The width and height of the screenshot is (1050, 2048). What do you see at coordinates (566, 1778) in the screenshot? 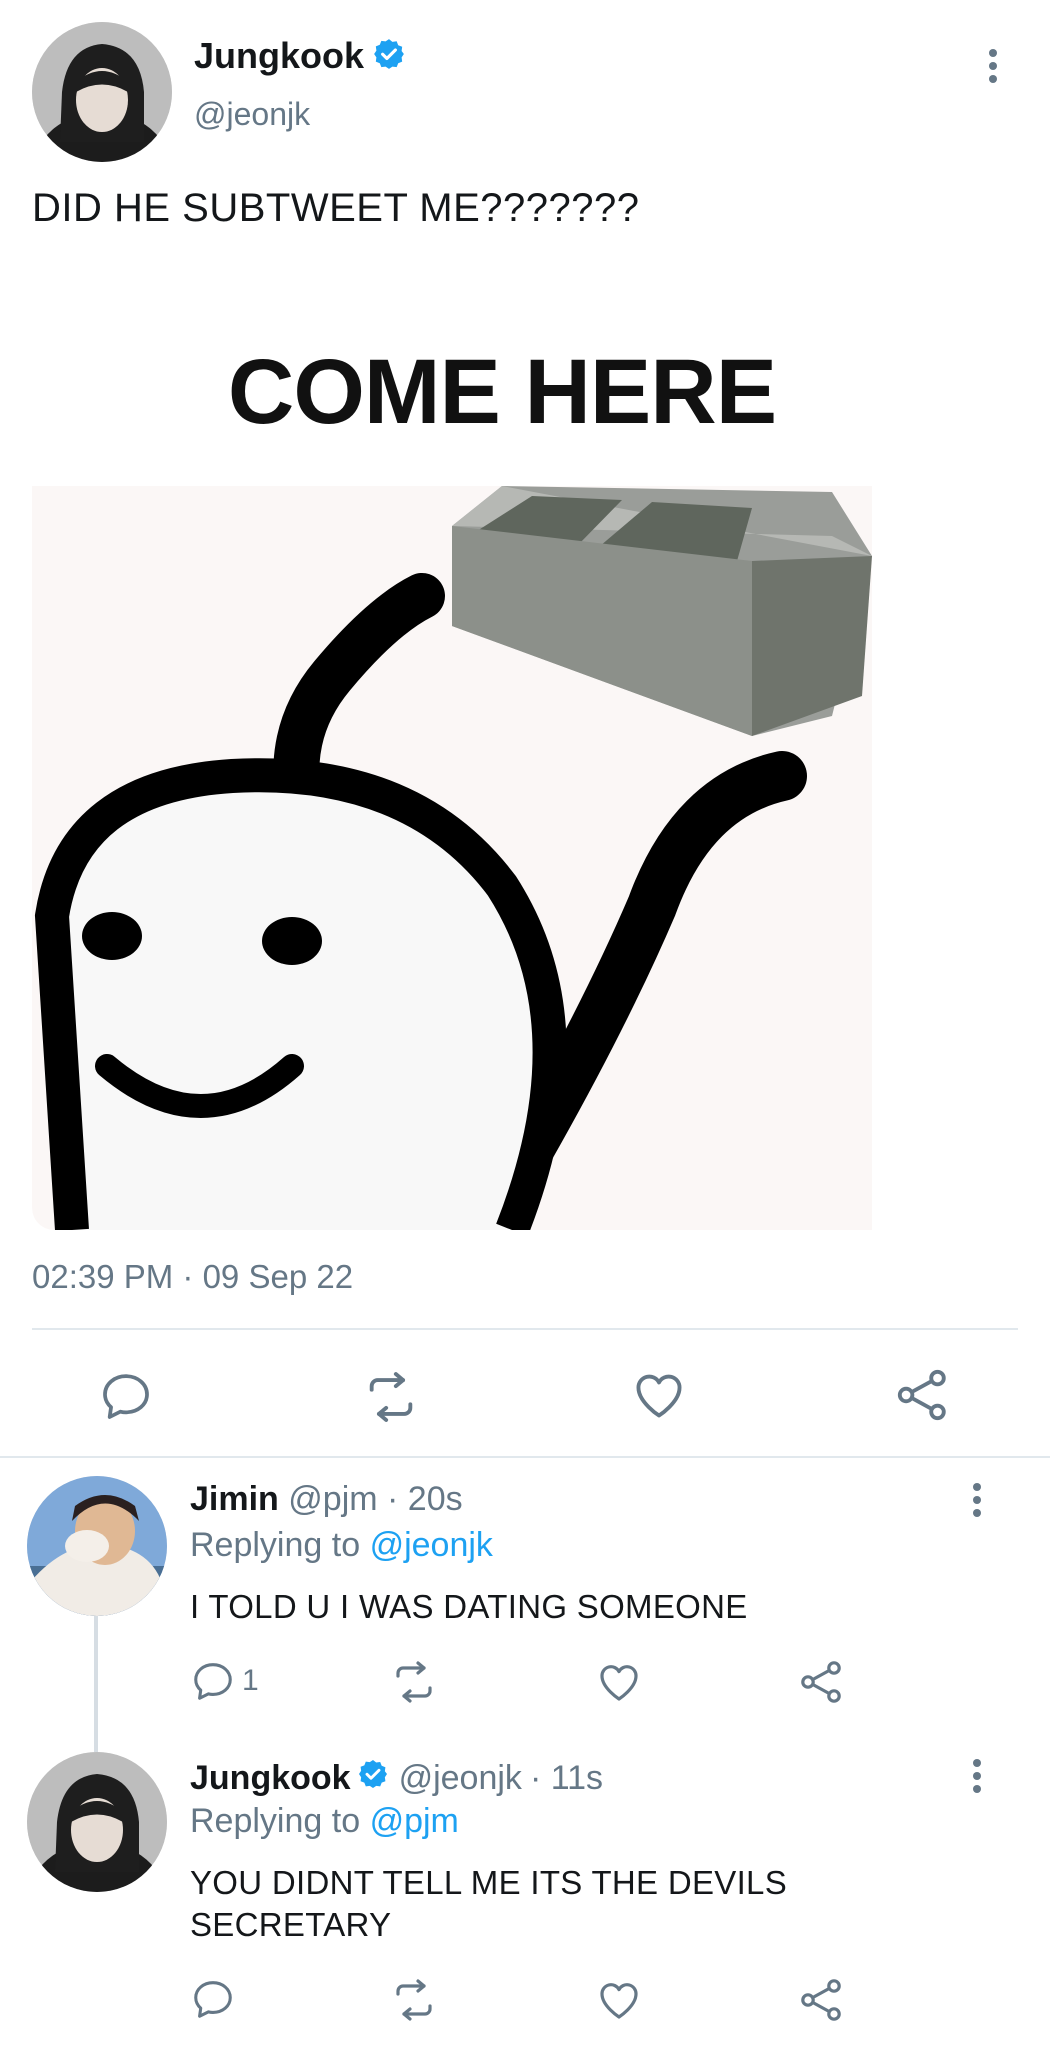
I see `reply-time: · 11s` at bounding box center [566, 1778].